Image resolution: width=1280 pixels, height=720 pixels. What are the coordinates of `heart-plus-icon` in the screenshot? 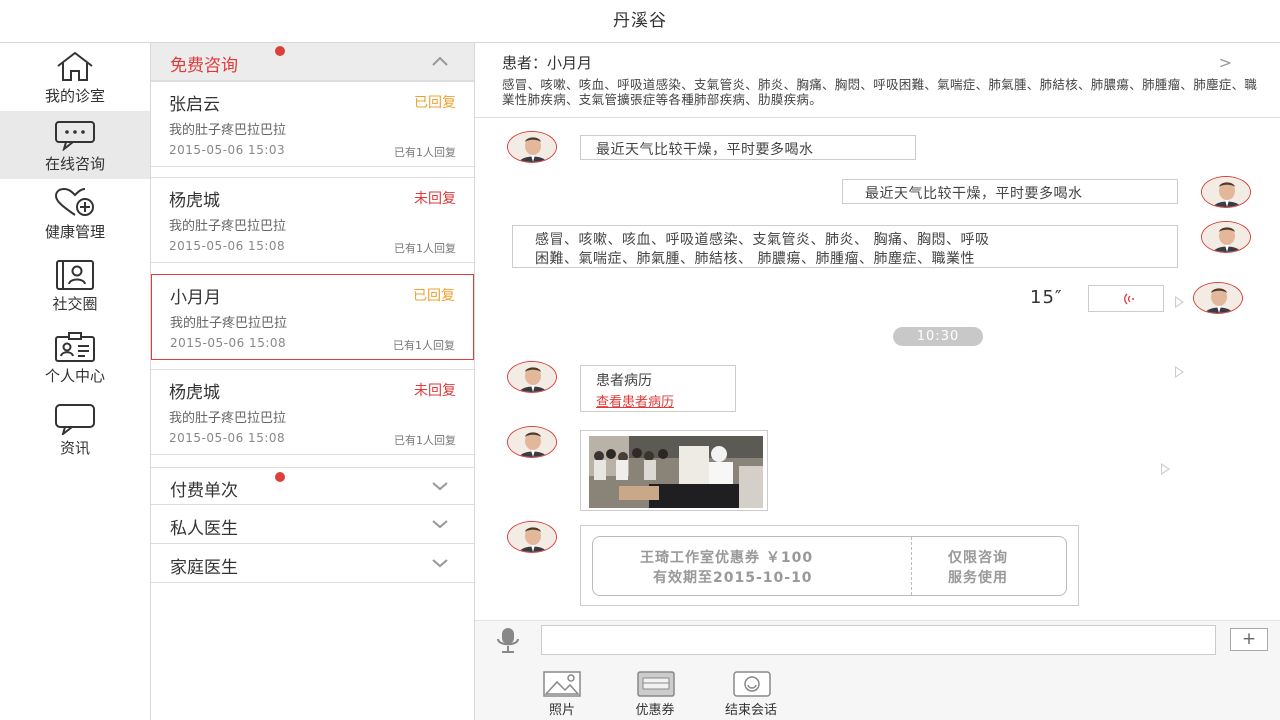 It's located at (74, 201).